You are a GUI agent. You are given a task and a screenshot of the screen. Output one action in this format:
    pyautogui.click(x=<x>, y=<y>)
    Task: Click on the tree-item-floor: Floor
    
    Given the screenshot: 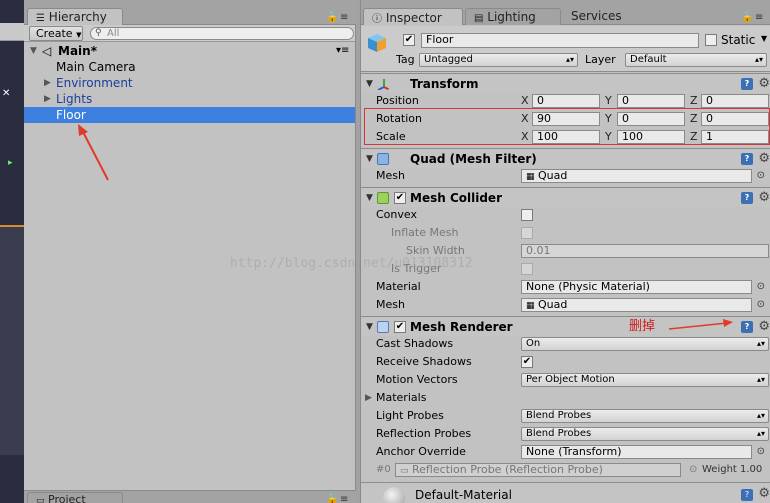 What is the action you would take?
    pyautogui.click(x=189, y=115)
    